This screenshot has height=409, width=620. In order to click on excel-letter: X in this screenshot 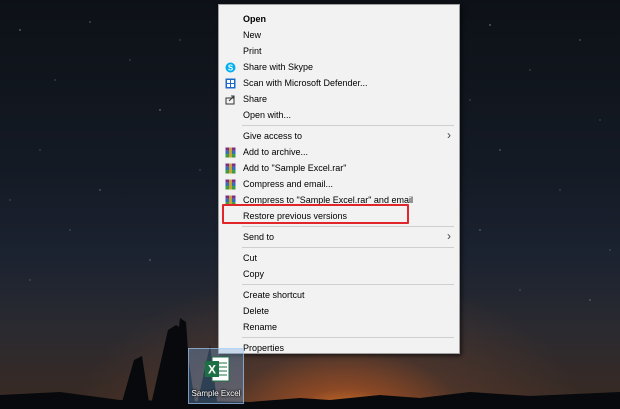, I will do `click(212, 370)`.